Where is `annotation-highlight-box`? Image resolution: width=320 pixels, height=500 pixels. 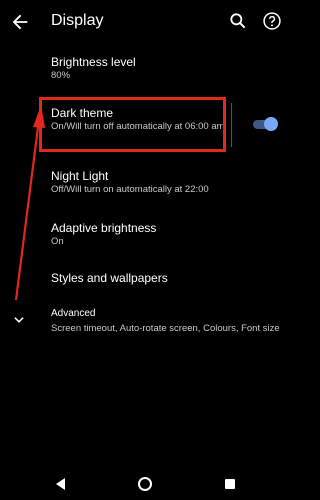
annotation-highlight-box is located at coordinates (132, 124).